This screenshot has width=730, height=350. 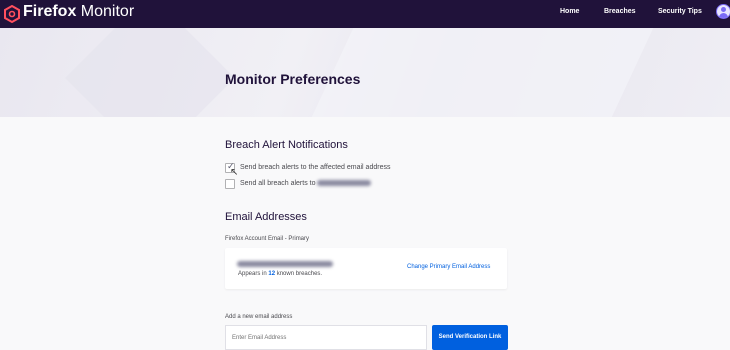 What do you see at coordinates (78, 12) in the screenshot?
I see `brand-name: Firefox Monitor` at bounding box center [78, 12].